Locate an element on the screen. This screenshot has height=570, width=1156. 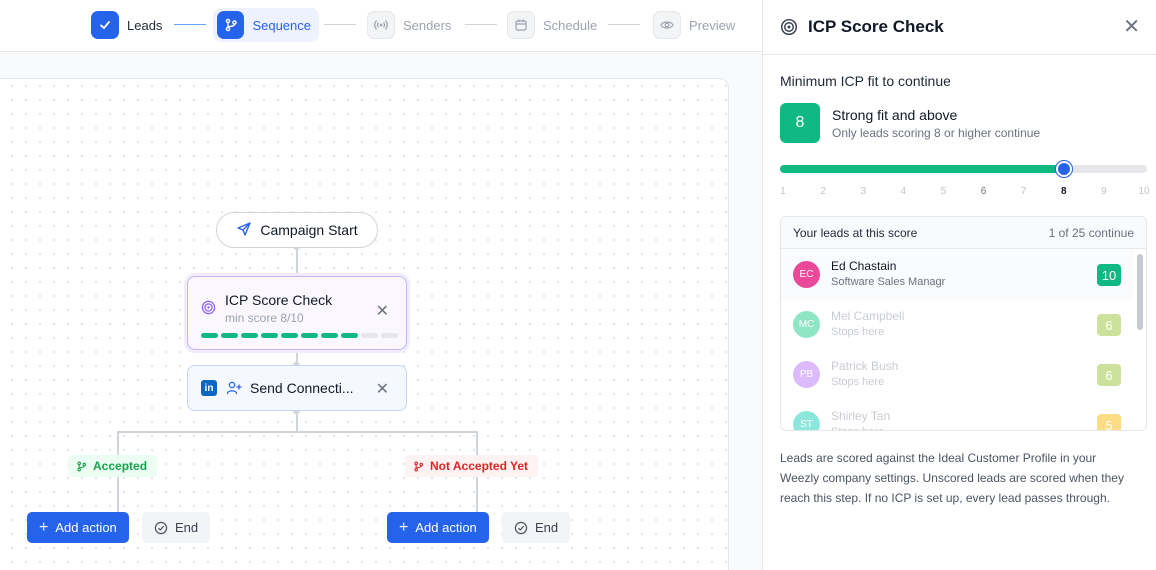
step-schedule: Schedule is located at coordinates (554, 25).